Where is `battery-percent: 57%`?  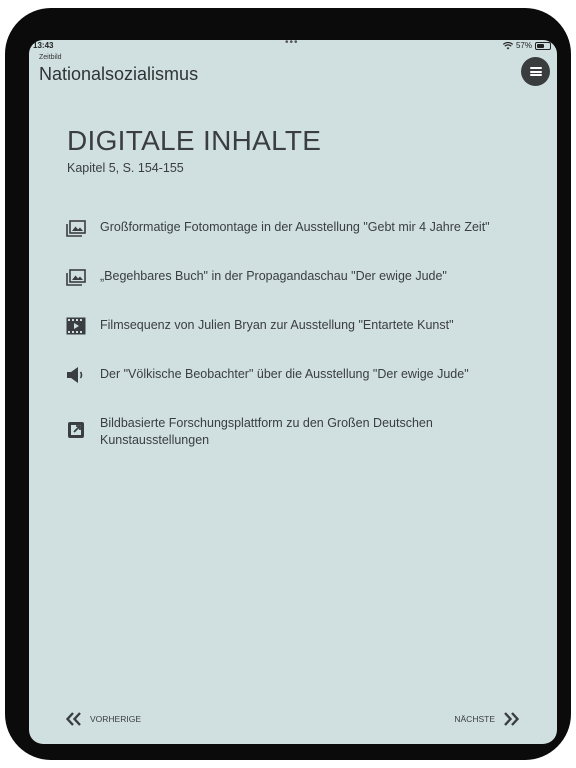 battery-percent: 57% is located at coordinates (523, 45).